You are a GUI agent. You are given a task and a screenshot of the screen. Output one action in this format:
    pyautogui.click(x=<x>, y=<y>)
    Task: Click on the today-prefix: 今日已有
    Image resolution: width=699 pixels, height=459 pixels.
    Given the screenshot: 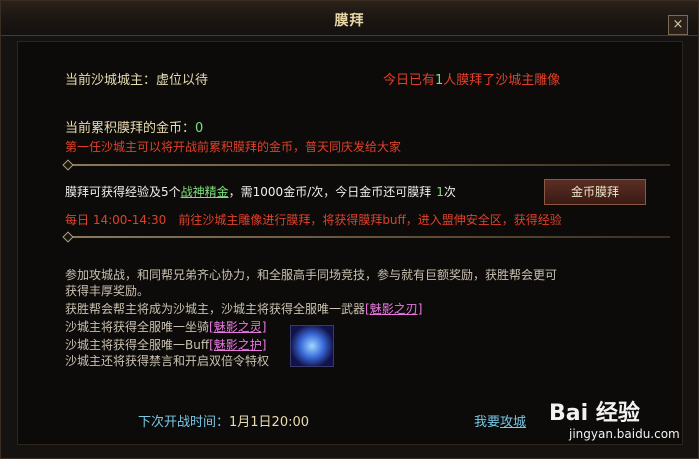 What is the action you would take?
    pyautogui.click(x=409, y=80)
    